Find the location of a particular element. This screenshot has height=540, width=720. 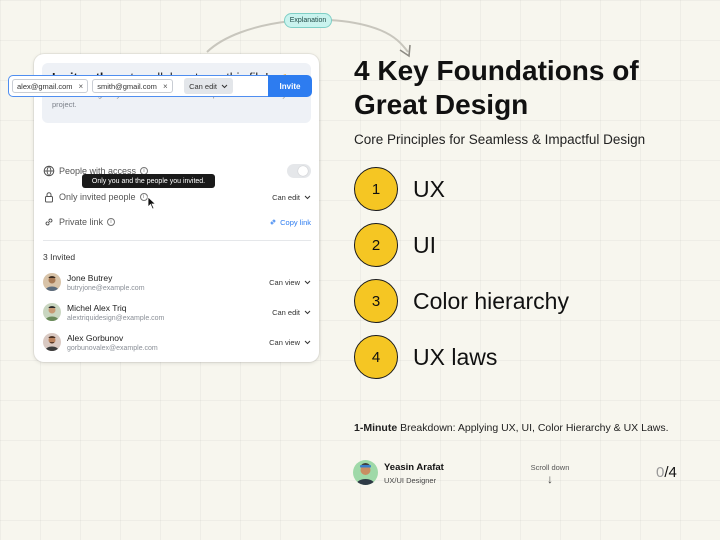

tooltip: Only you and the people you invited. is located at coordinates (148, 181).